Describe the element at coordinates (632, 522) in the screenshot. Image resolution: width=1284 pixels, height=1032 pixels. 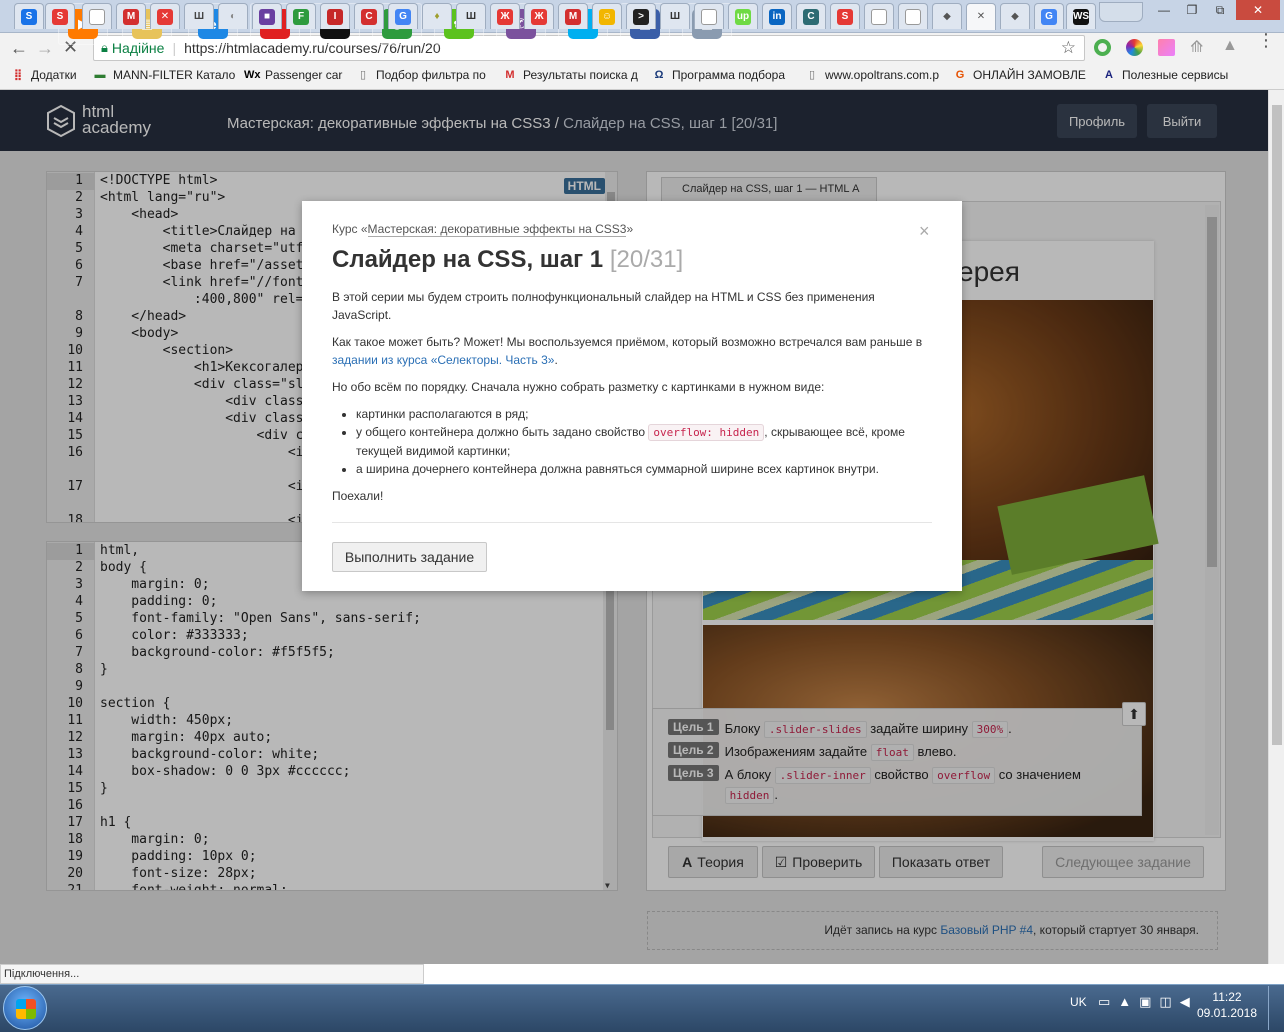
I see `modal-divider` at that location.